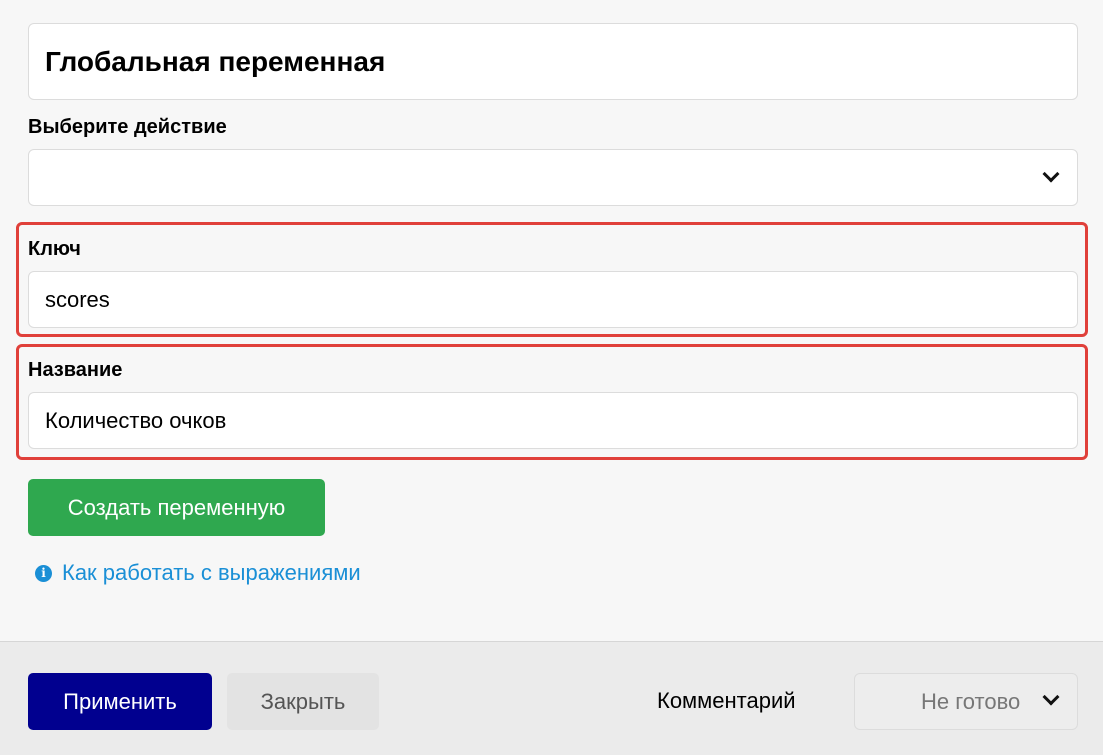  What do you see at coordinates (176, 507) in the screenshot?
I see `create-variable-button: Создать переменную` at bounding box center [176, 507].